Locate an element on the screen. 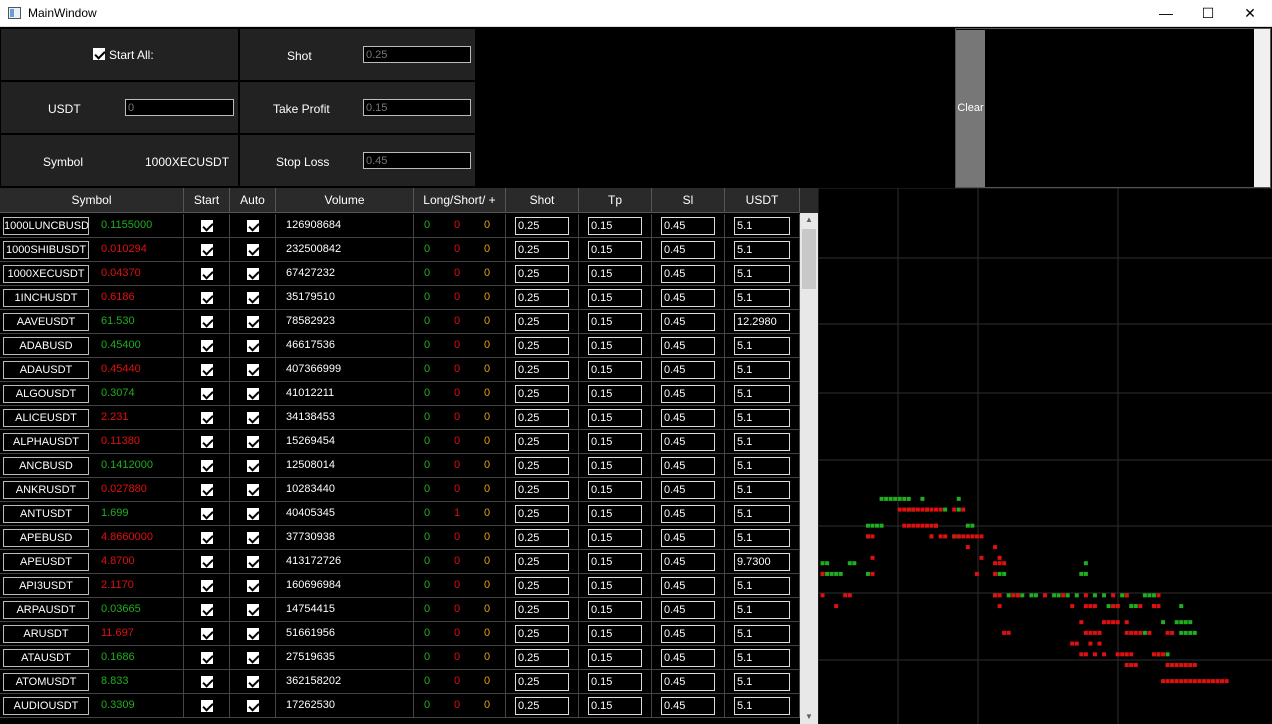  usdt-input is located at coordinates (179, 107).